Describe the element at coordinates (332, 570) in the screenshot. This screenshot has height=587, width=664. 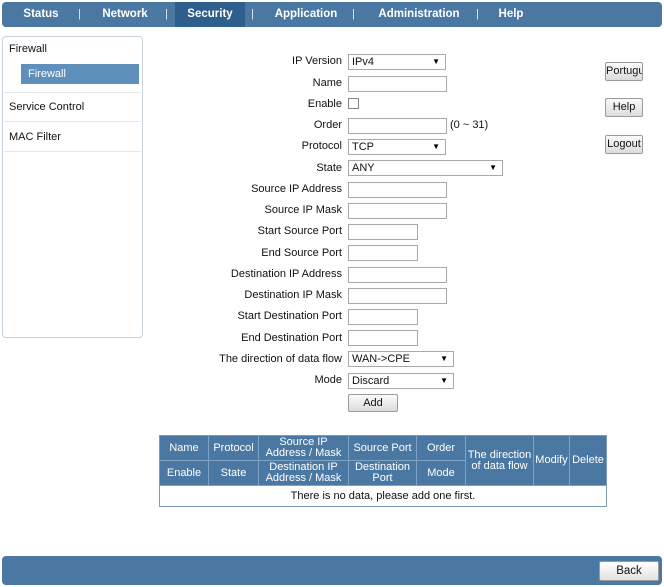
I see `bottom-bar` at that location.